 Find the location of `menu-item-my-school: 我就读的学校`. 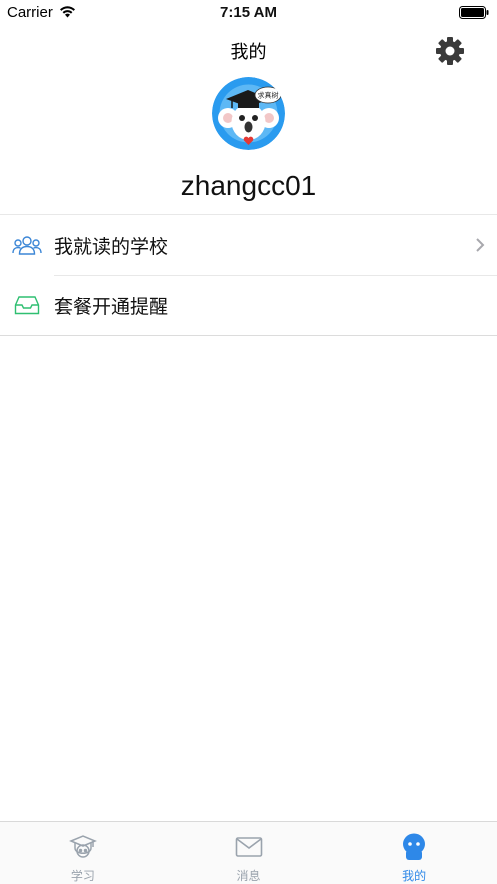

menu-item-my-school: 我就读的学校 is located at coordinates (248, 245).